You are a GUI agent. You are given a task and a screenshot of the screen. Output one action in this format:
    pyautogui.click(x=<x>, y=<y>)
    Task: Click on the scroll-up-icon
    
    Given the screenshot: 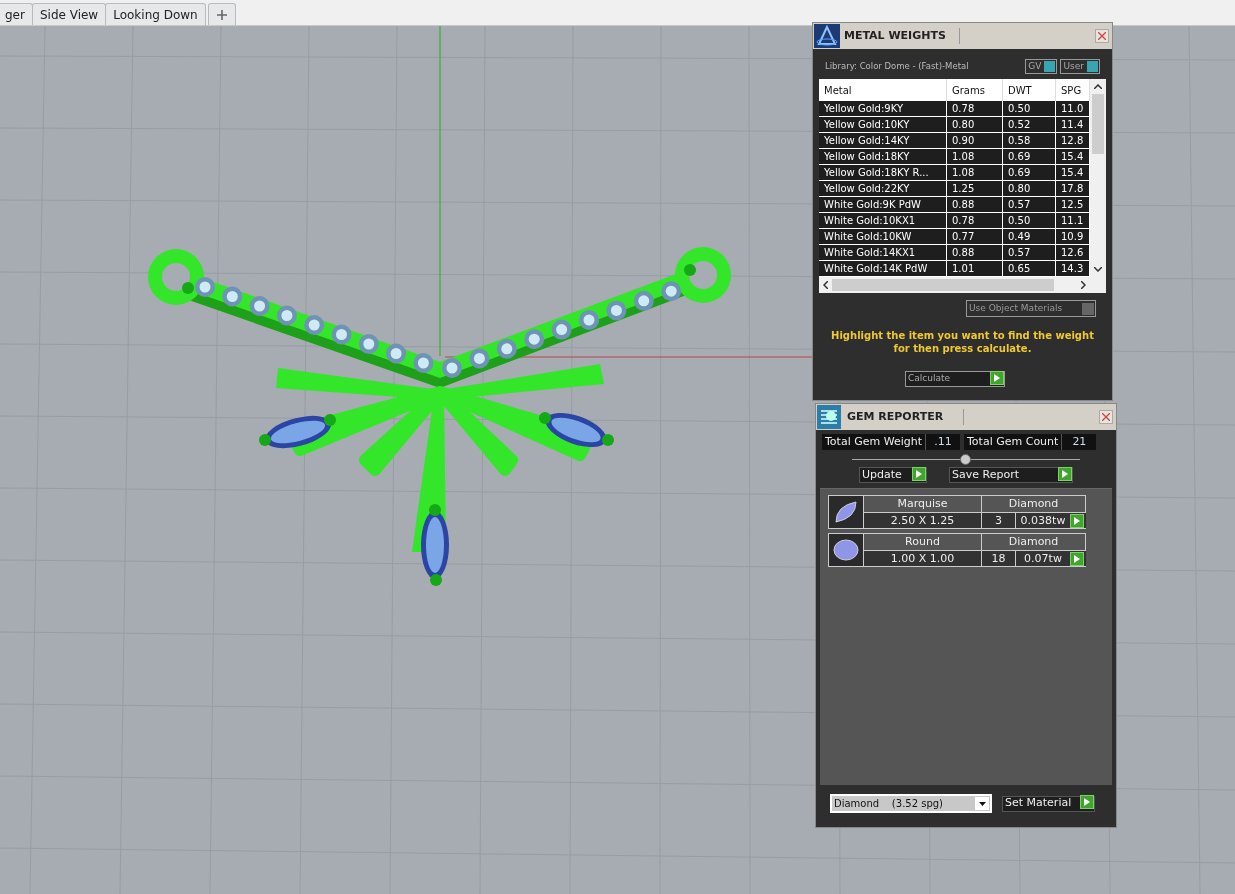 What is the action you would take?
    pyautogui.click(x=1098, y=86)
    